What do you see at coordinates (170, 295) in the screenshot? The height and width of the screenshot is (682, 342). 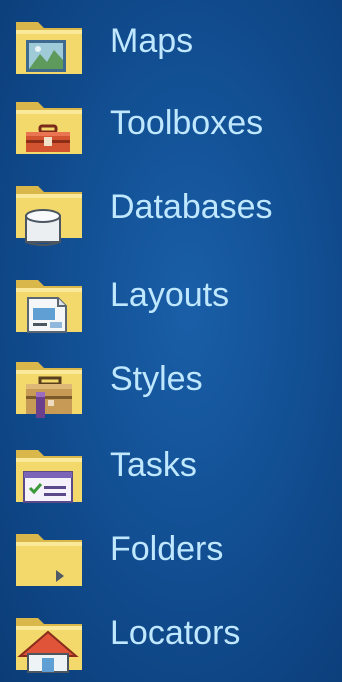 I see `catalog-item-label: Layouts` at bounding box center [170, 295].